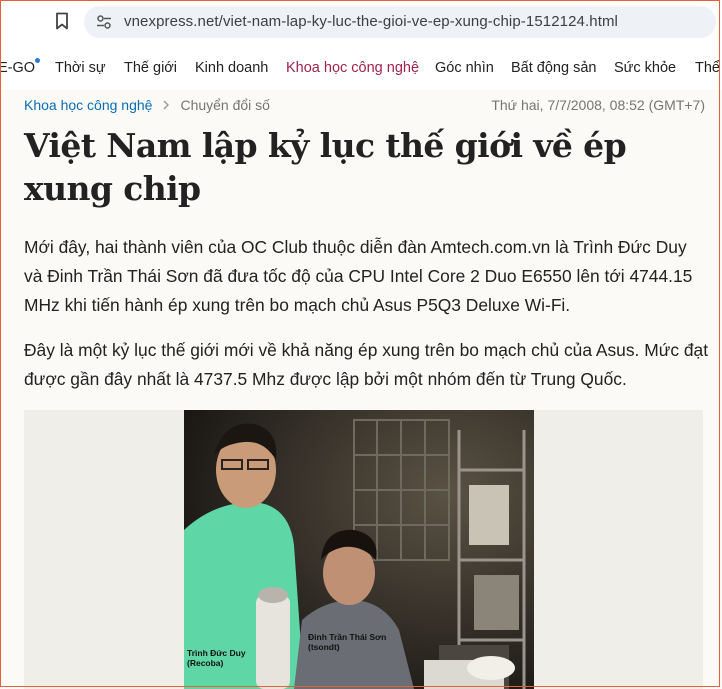 Image resolution: width=722 pixels, height=689 pixels. Describe the element at coordinates (225, 105) in the screenshot. I see `breadcrumb-subcategory: Chuyển đổi số` at that location.